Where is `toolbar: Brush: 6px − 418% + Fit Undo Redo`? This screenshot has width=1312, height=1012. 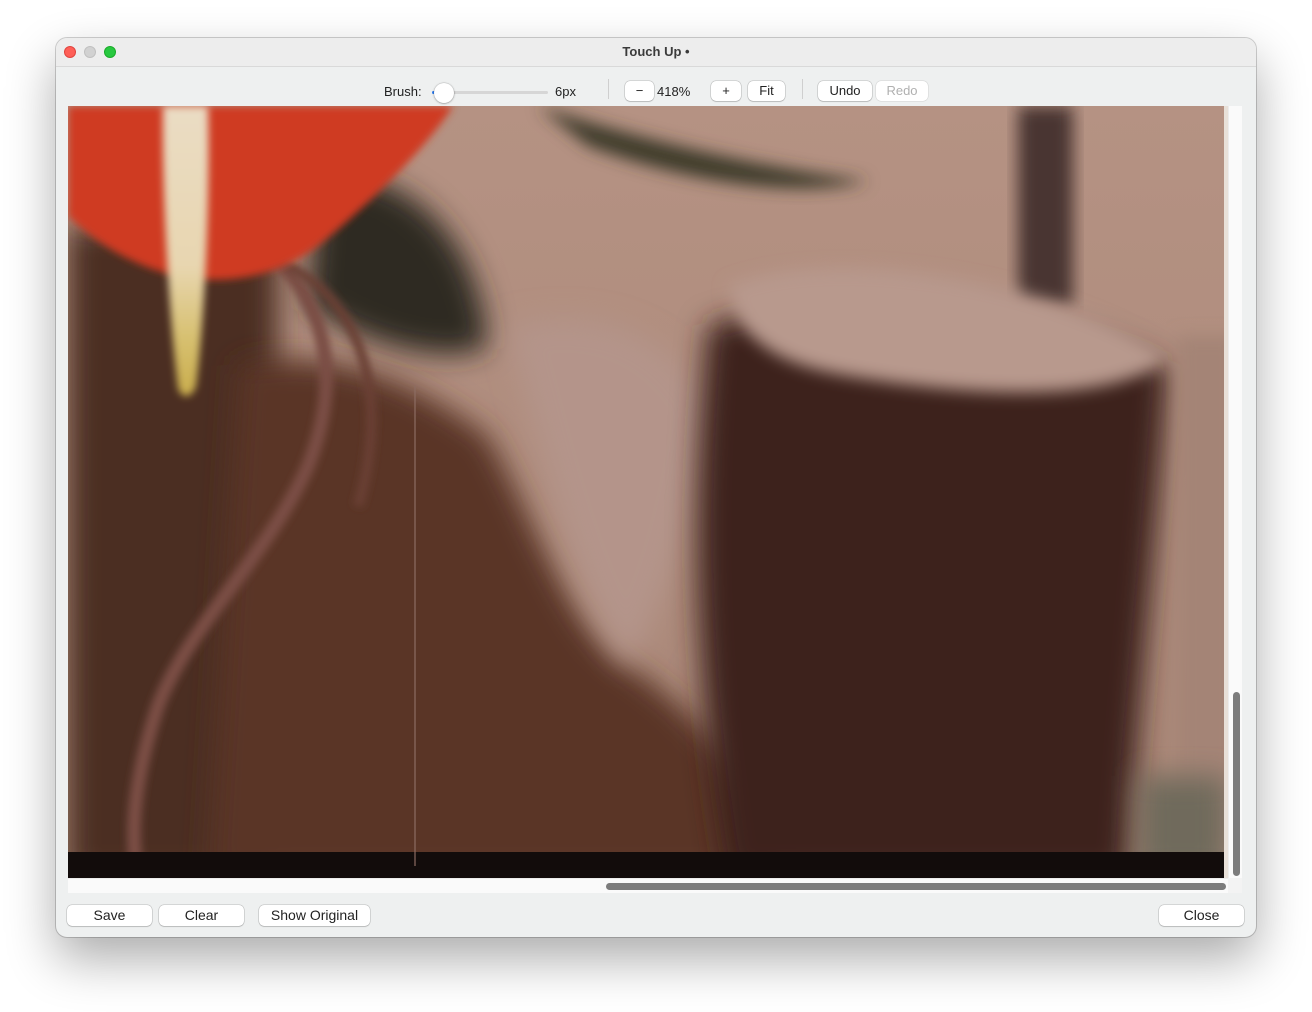 toolbar: Brush: 6px − 418% + Fit Undo Redo is located at coordinates (656, 86).